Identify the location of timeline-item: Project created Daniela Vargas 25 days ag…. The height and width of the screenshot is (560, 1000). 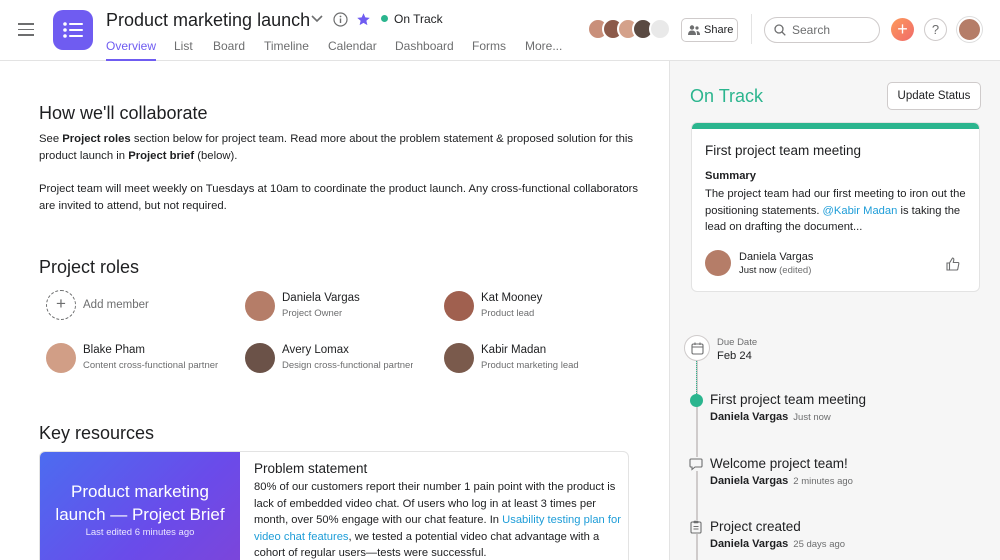
(850, 534).